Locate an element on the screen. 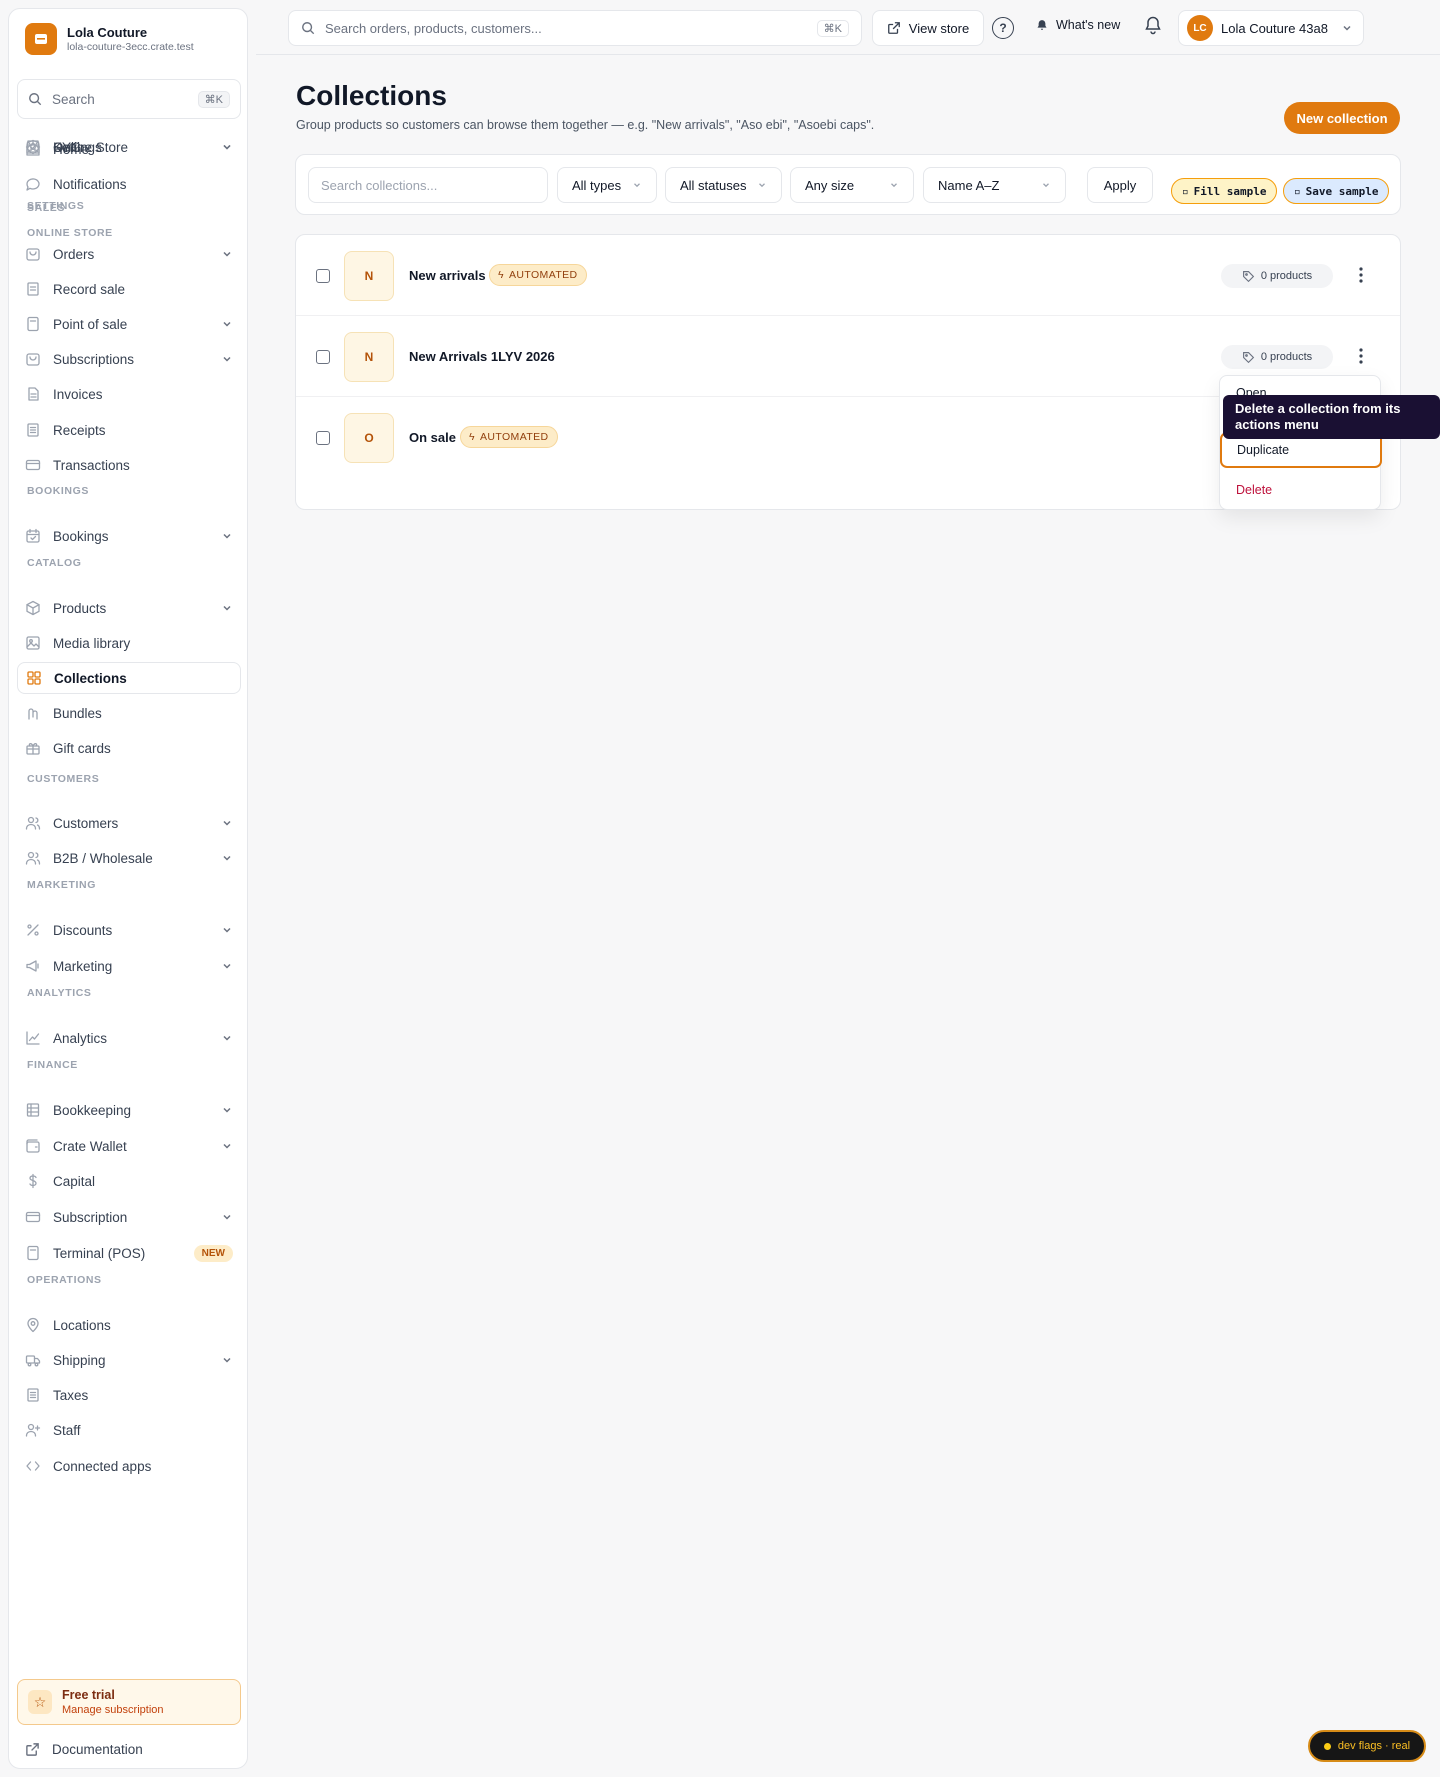 This screenshot has width=1440, height=1777. sidebar-item-media-library: Media library is located at coordinates (129, 643).